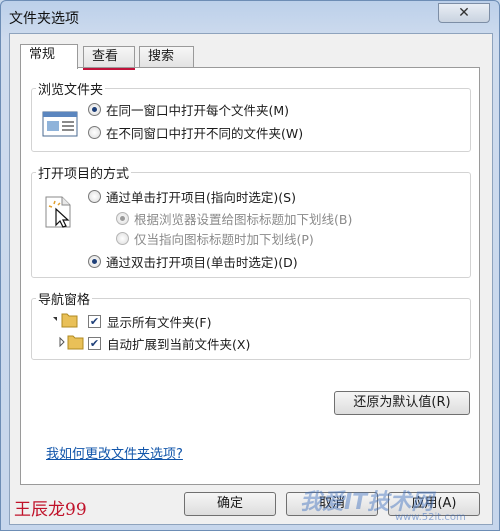  Describe the element at coordinates (149, 321) in the screenshot. I see `show-all-folders-checkbox: ✔ 显示所有文件夹(F)` at that location.